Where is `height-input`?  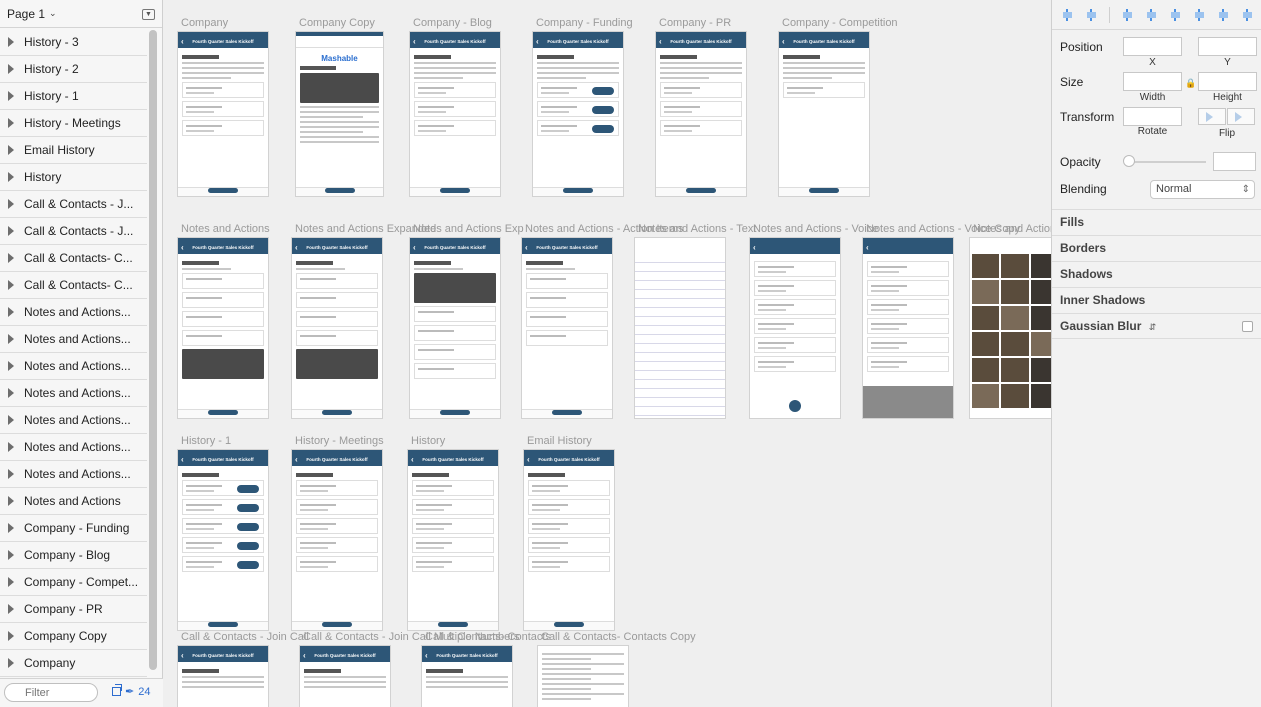
height-input is located at coordinates (1227, 81).